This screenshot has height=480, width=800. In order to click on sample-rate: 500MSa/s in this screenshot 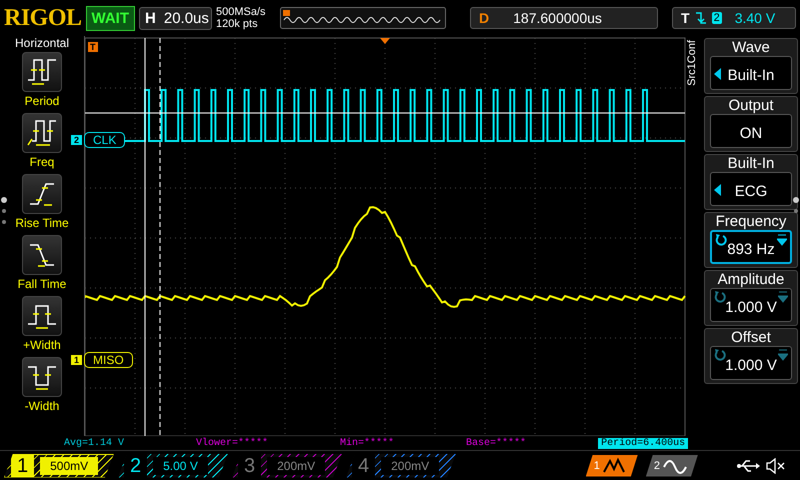, I will do `click(241, 12)`.